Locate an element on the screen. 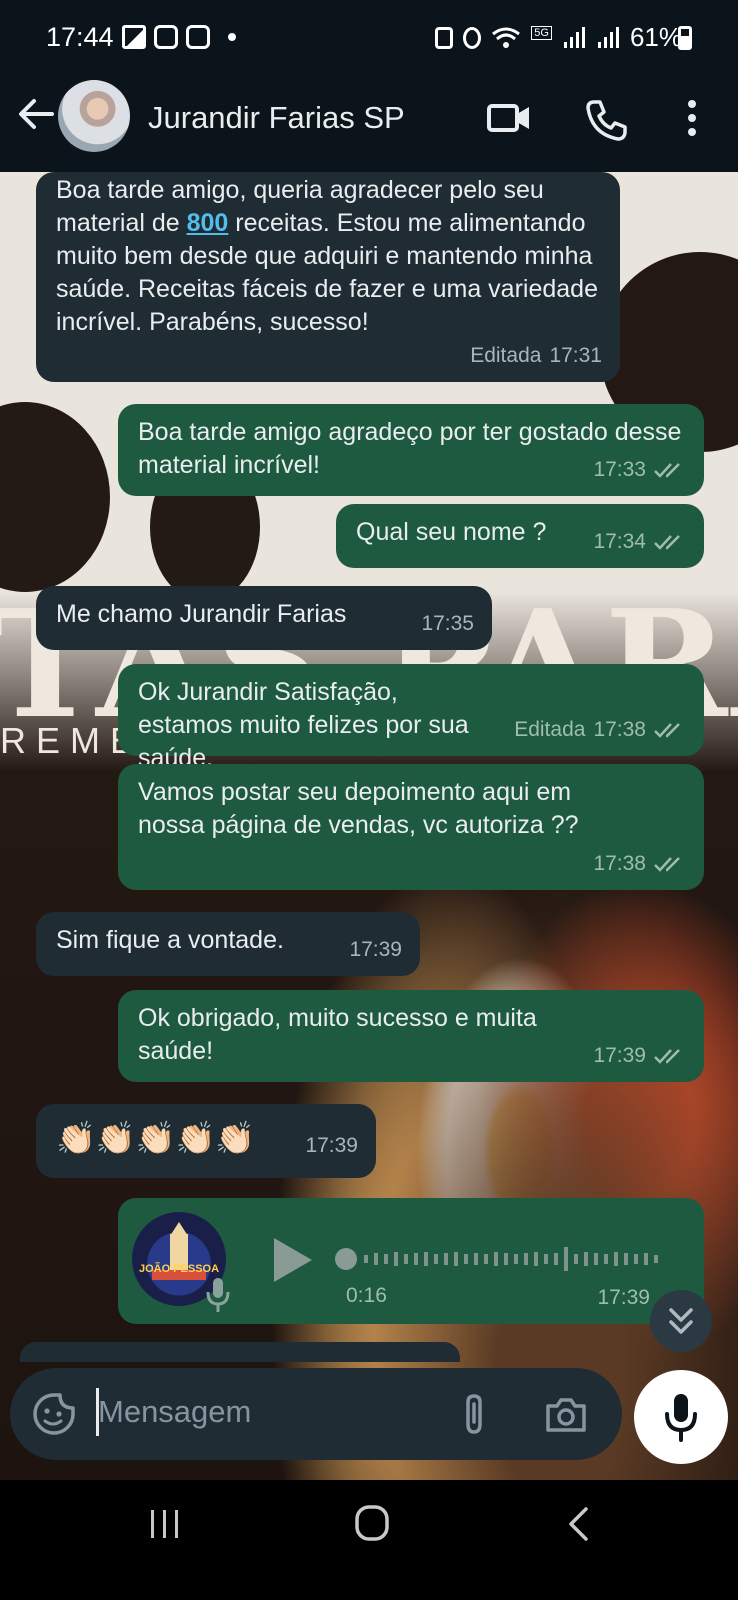 This screenshot has width=738, height=1600. message-incoming: Me chamo Jurandir Farias 17:35 is located at coordinates (264, 618).